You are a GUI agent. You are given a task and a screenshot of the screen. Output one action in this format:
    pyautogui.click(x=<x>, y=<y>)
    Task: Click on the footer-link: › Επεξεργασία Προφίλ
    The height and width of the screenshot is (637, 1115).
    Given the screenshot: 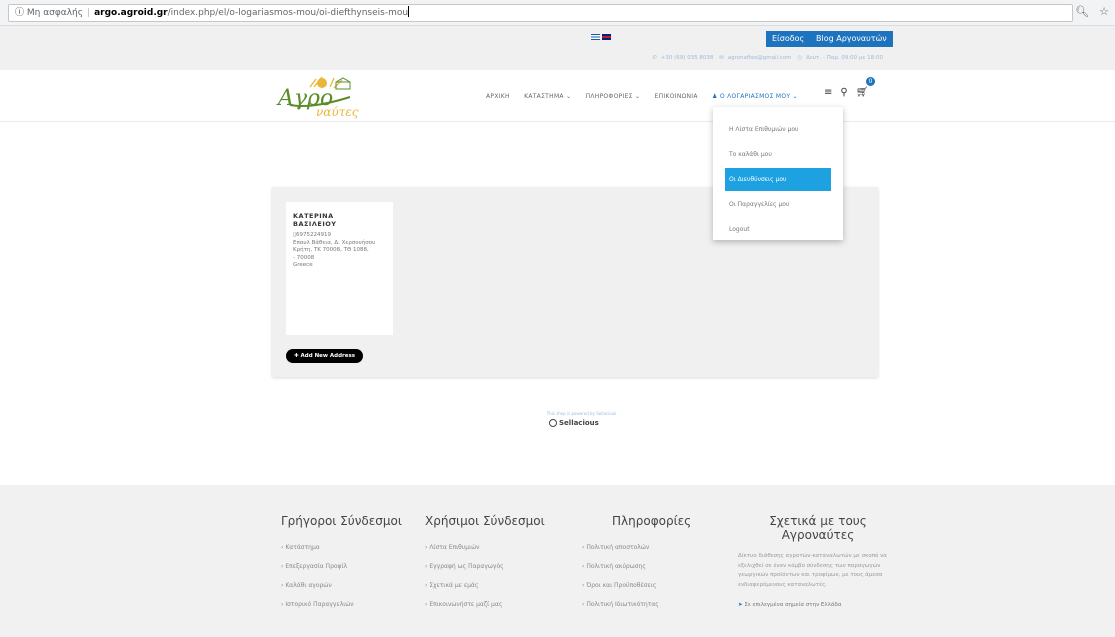 What is the action you would take?
    pyautogui.click(x=341, y=566)
    